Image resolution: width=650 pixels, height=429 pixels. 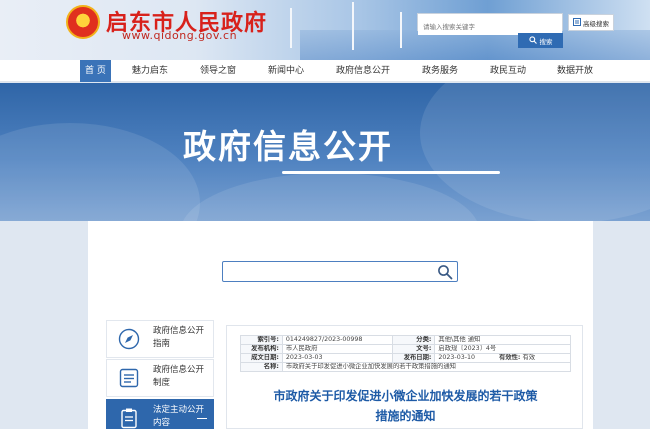 What do you see at coordinates (405, 416) in the screenshot?
I see `document-title-line: 措施的通知` at bounding box center [405, 416].